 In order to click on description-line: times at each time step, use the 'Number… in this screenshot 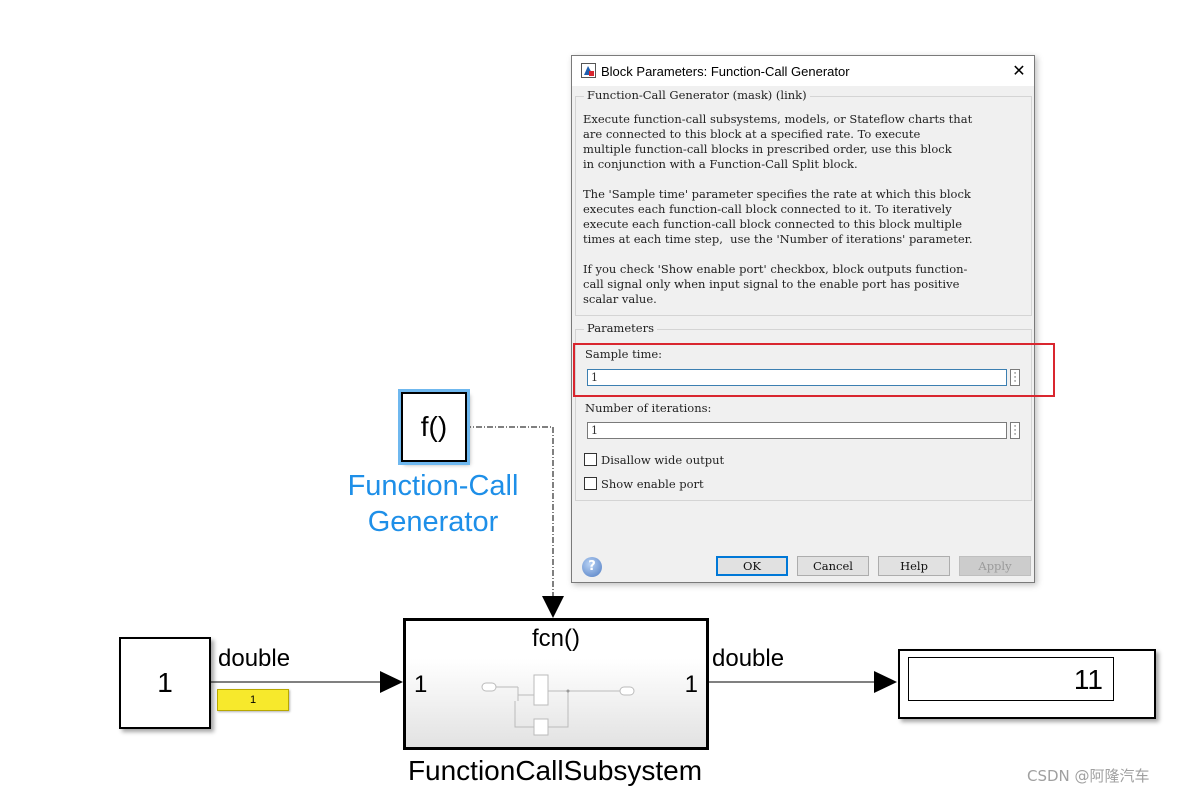, I will do `click(778, 239)`.